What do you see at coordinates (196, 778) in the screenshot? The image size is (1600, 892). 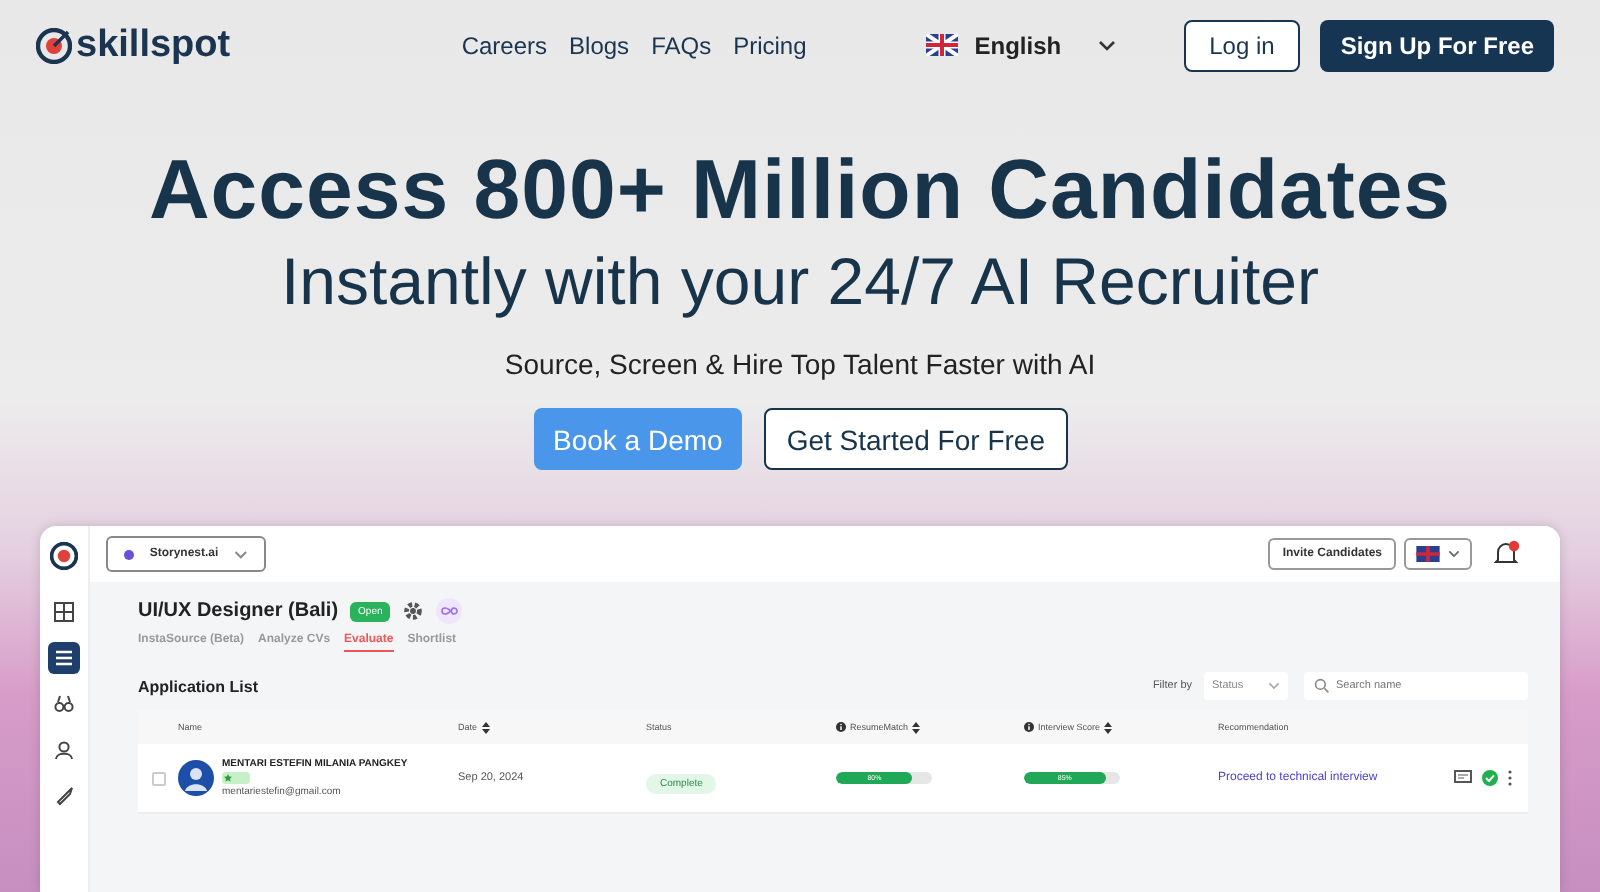 I see `avatar-icon` at bounding box center [196, 778].